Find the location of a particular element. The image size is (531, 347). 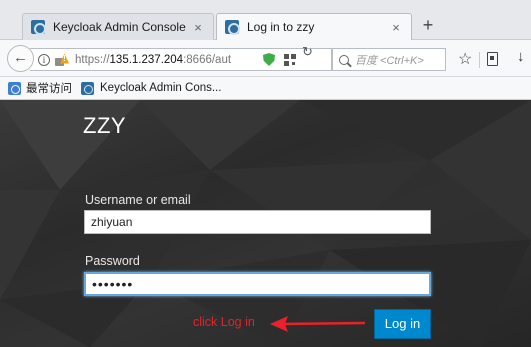

username-label: Username or email is located at coordinates (138, 200).